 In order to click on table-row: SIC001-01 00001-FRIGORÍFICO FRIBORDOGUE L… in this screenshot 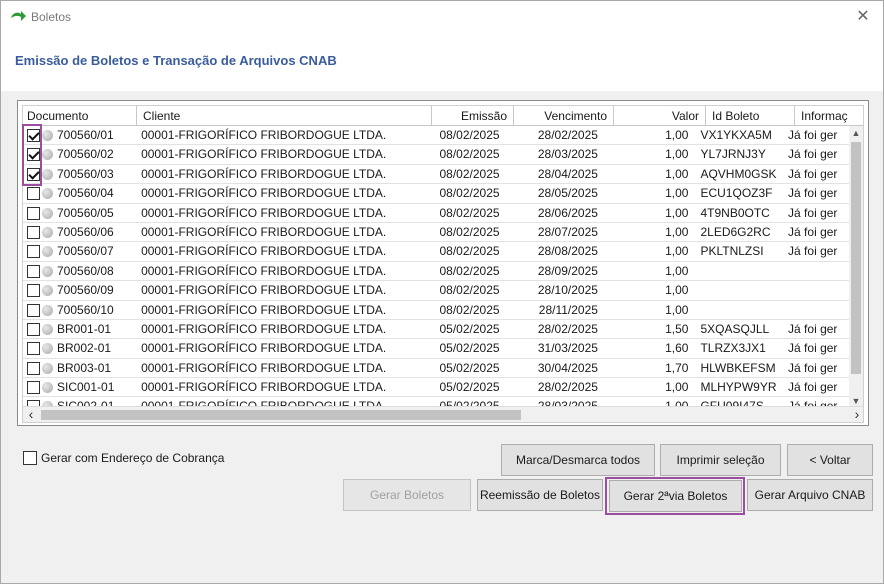, I will do `click(437, 388)`.